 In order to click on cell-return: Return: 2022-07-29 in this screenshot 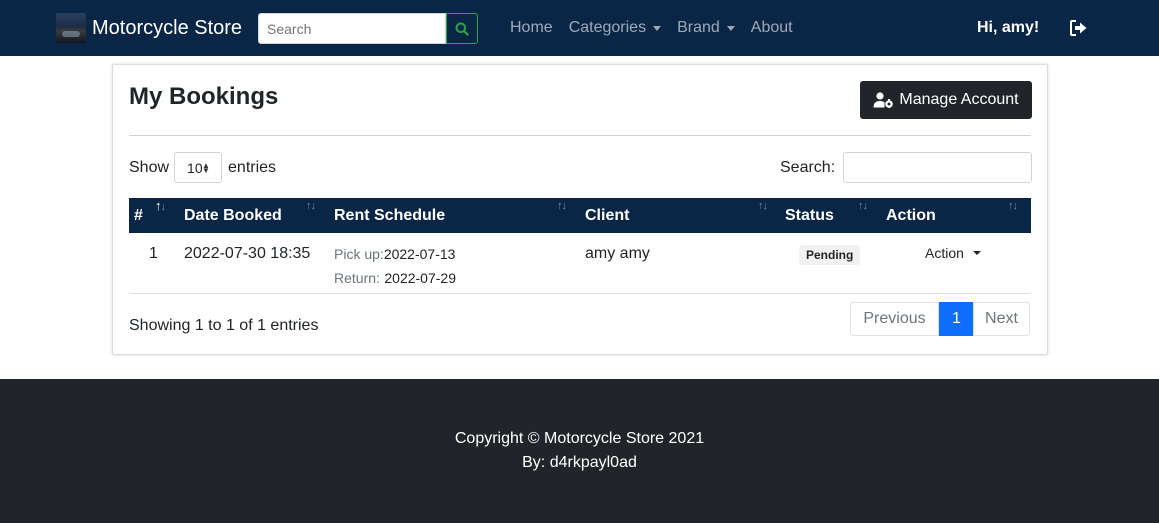, I will do `click(395, 279)`.